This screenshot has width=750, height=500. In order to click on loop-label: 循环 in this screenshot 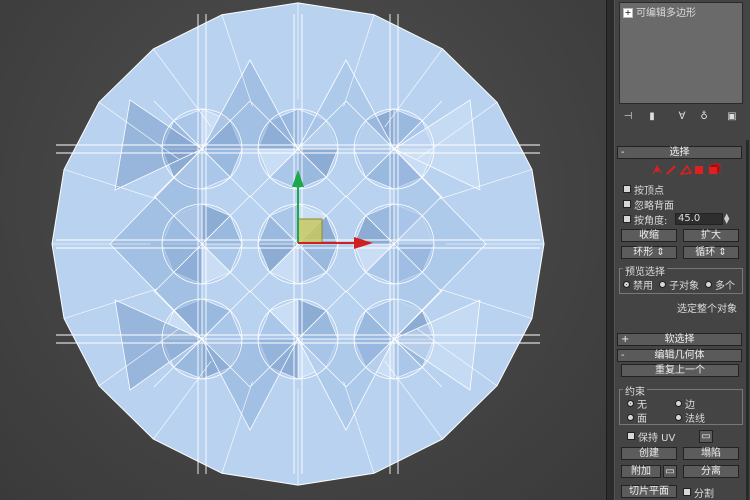, I will do `click(705, 252)`.